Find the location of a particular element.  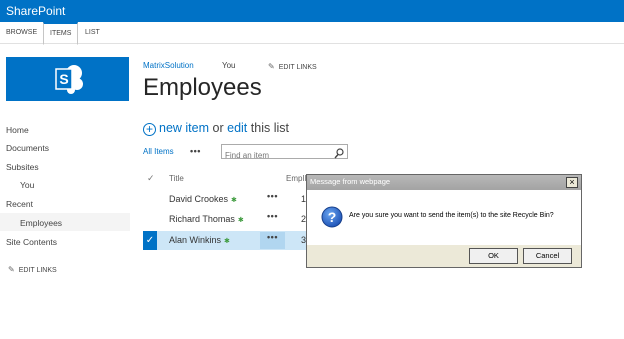

left-edit-links-label: EDIT LINKS is located at coordinates (37, 270).